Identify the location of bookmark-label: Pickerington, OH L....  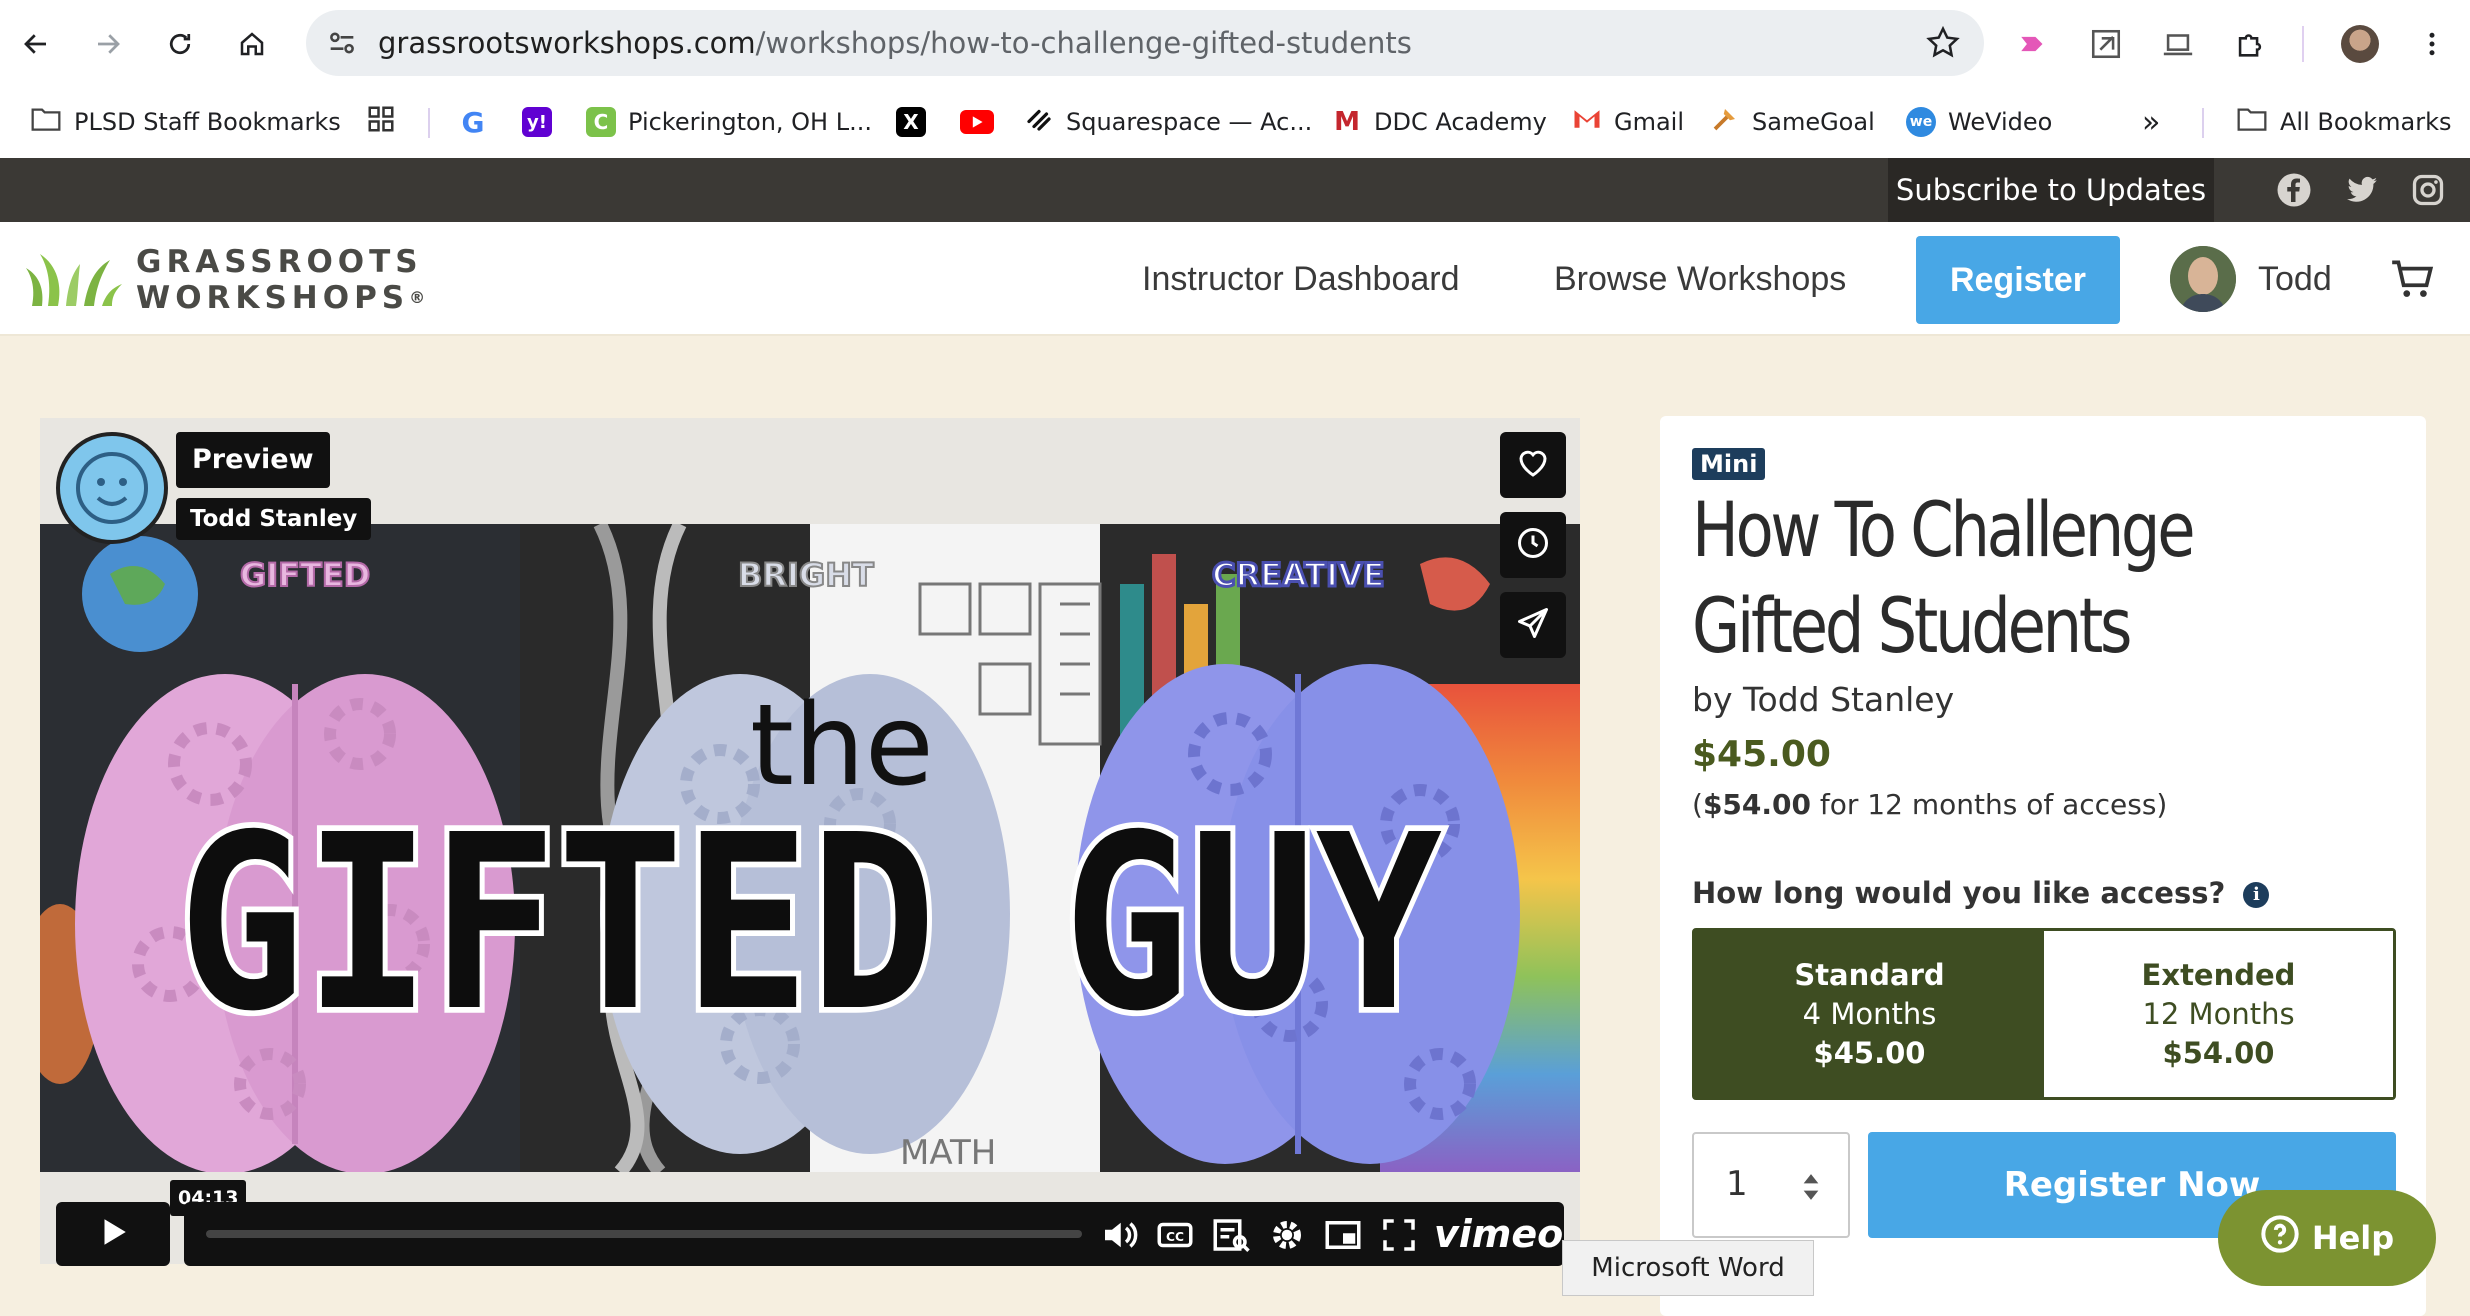
(750, 122).